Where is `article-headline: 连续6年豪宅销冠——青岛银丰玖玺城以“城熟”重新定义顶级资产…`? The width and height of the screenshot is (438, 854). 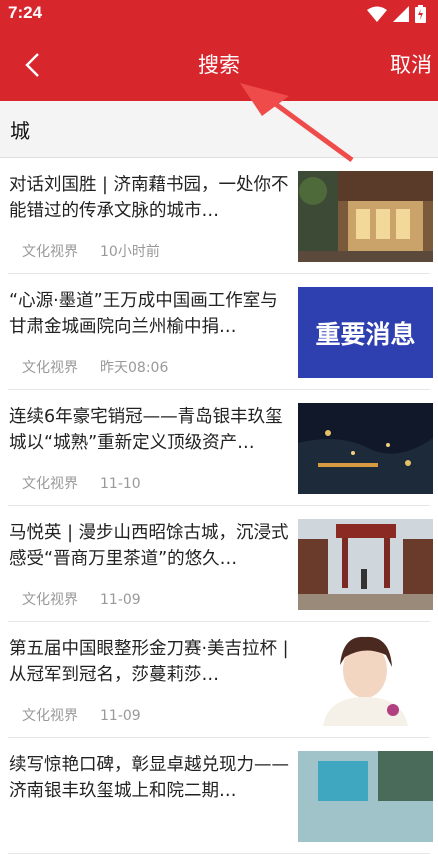 article-headline: 连续6年豪宅销冠——青岛银丰玖玺城以“城熟”重新定义顶级资产… is located at coordinates (146, 430).